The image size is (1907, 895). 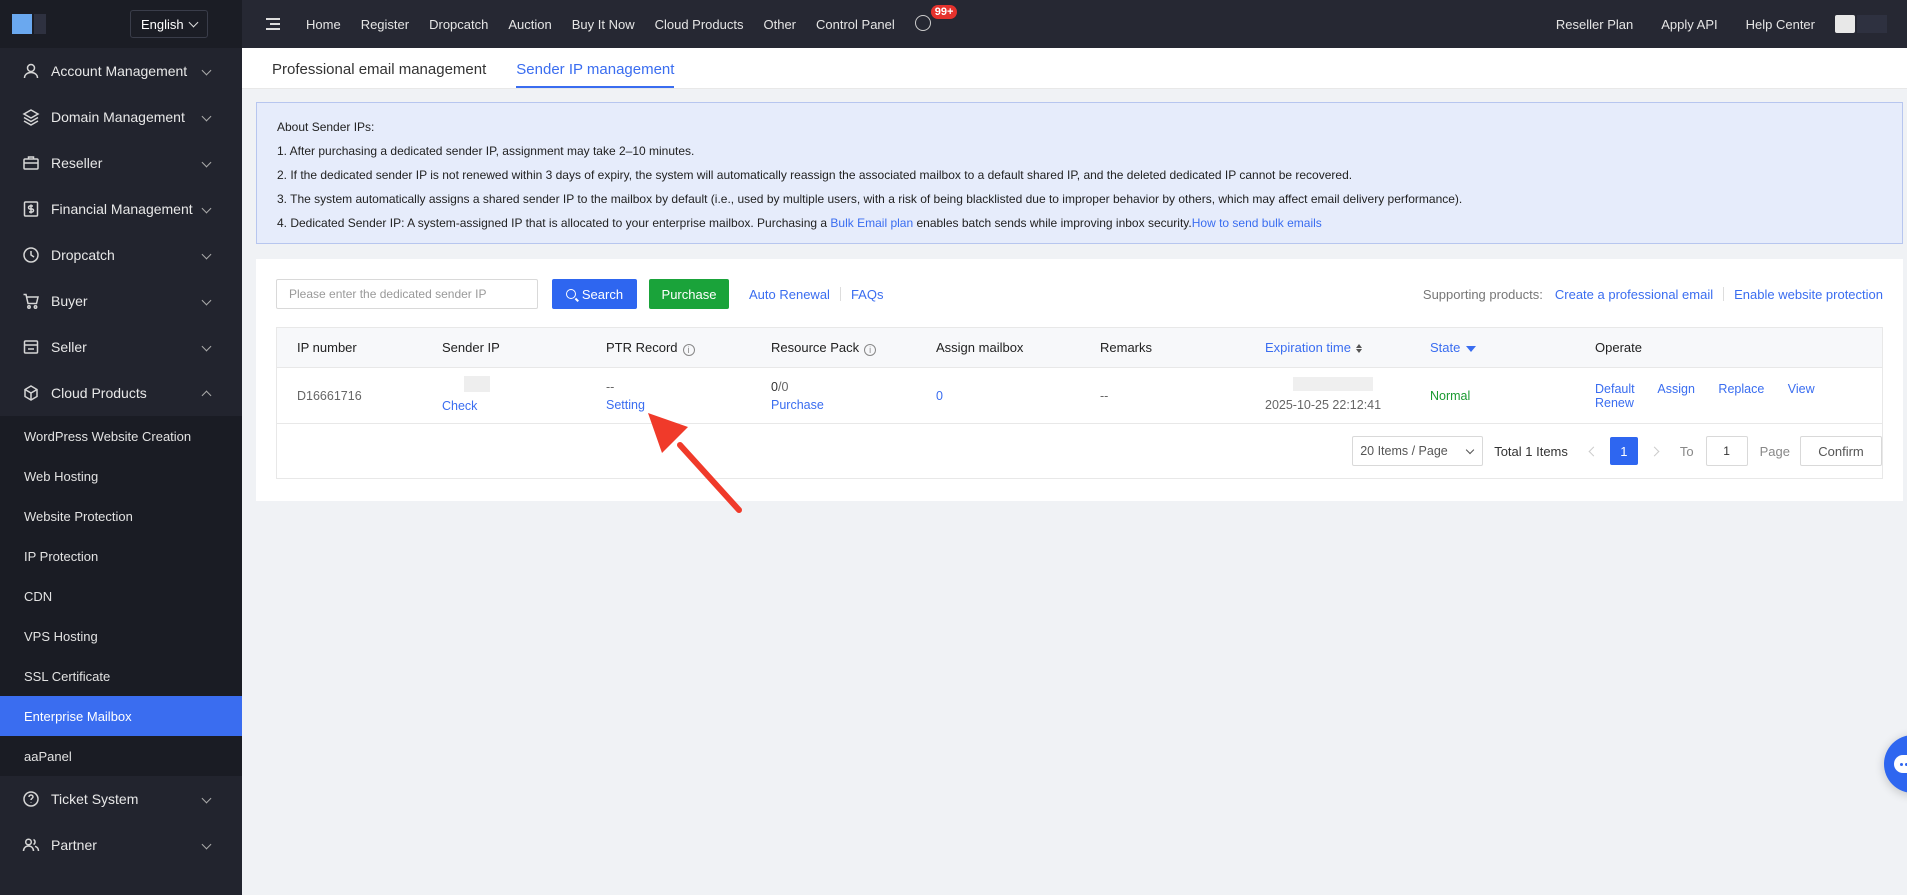 I want to click on auto-renewal-link: Auto Renewal, so click(x=789, y=294).